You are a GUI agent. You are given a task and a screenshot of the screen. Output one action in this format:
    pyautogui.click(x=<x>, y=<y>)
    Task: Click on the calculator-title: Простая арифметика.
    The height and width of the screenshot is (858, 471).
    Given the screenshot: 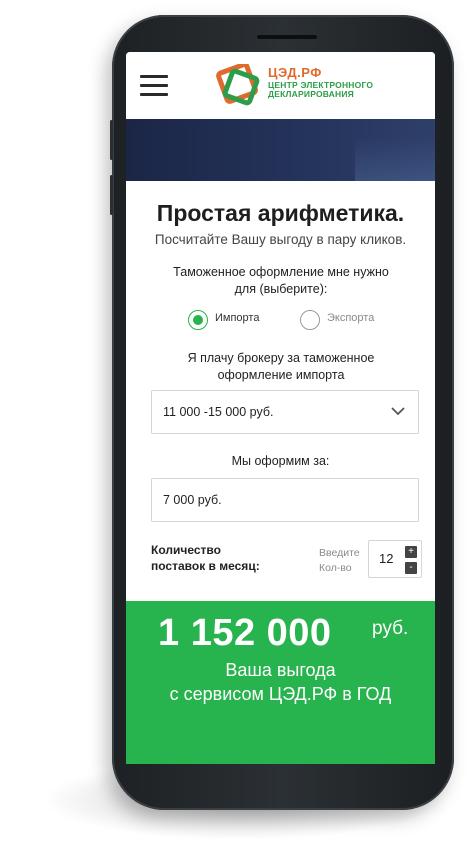 What is the action you would take?
    pyautogui.click(x=280, y=213)
    